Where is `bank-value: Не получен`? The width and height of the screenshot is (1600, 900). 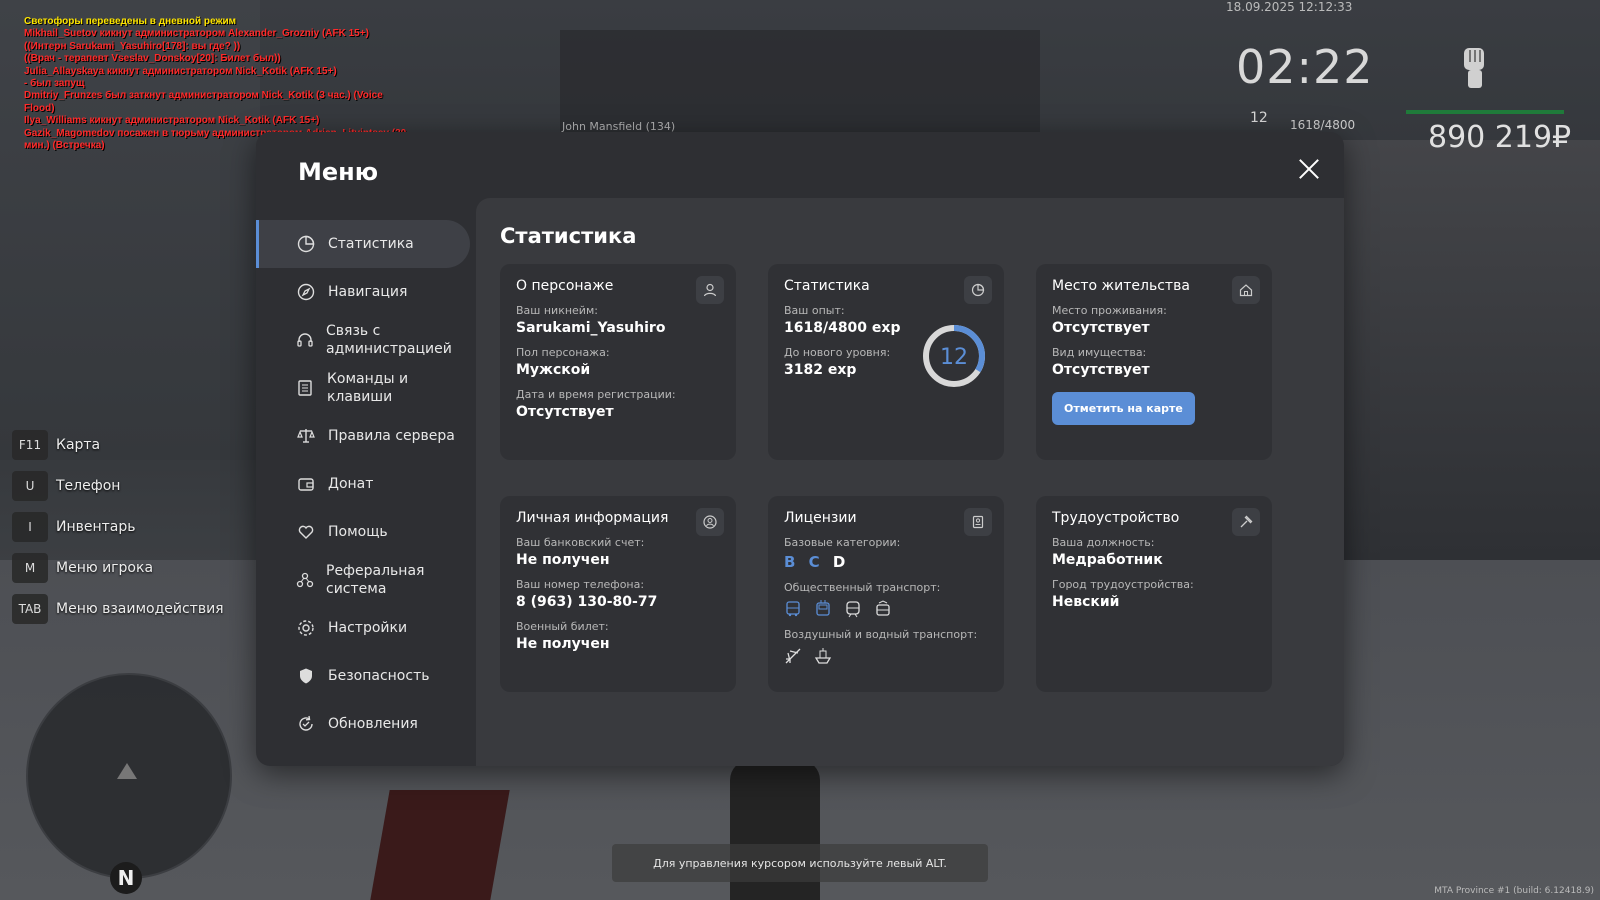 bank-value: Не получен is located at coordinates (563, 560).